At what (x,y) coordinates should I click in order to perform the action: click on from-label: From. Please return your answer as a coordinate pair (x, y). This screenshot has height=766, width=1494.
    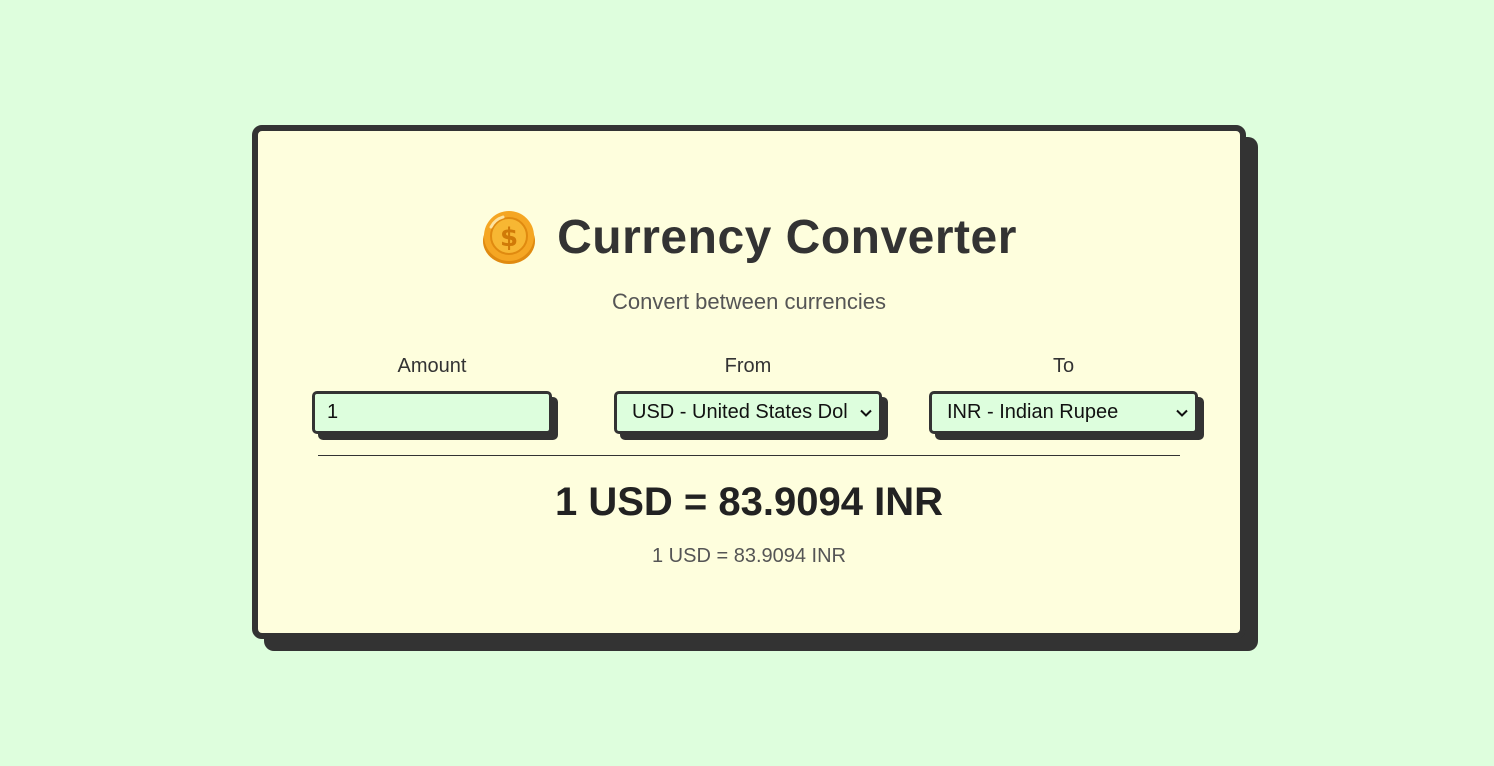
    Looking at the image, I should click on (748, 366).